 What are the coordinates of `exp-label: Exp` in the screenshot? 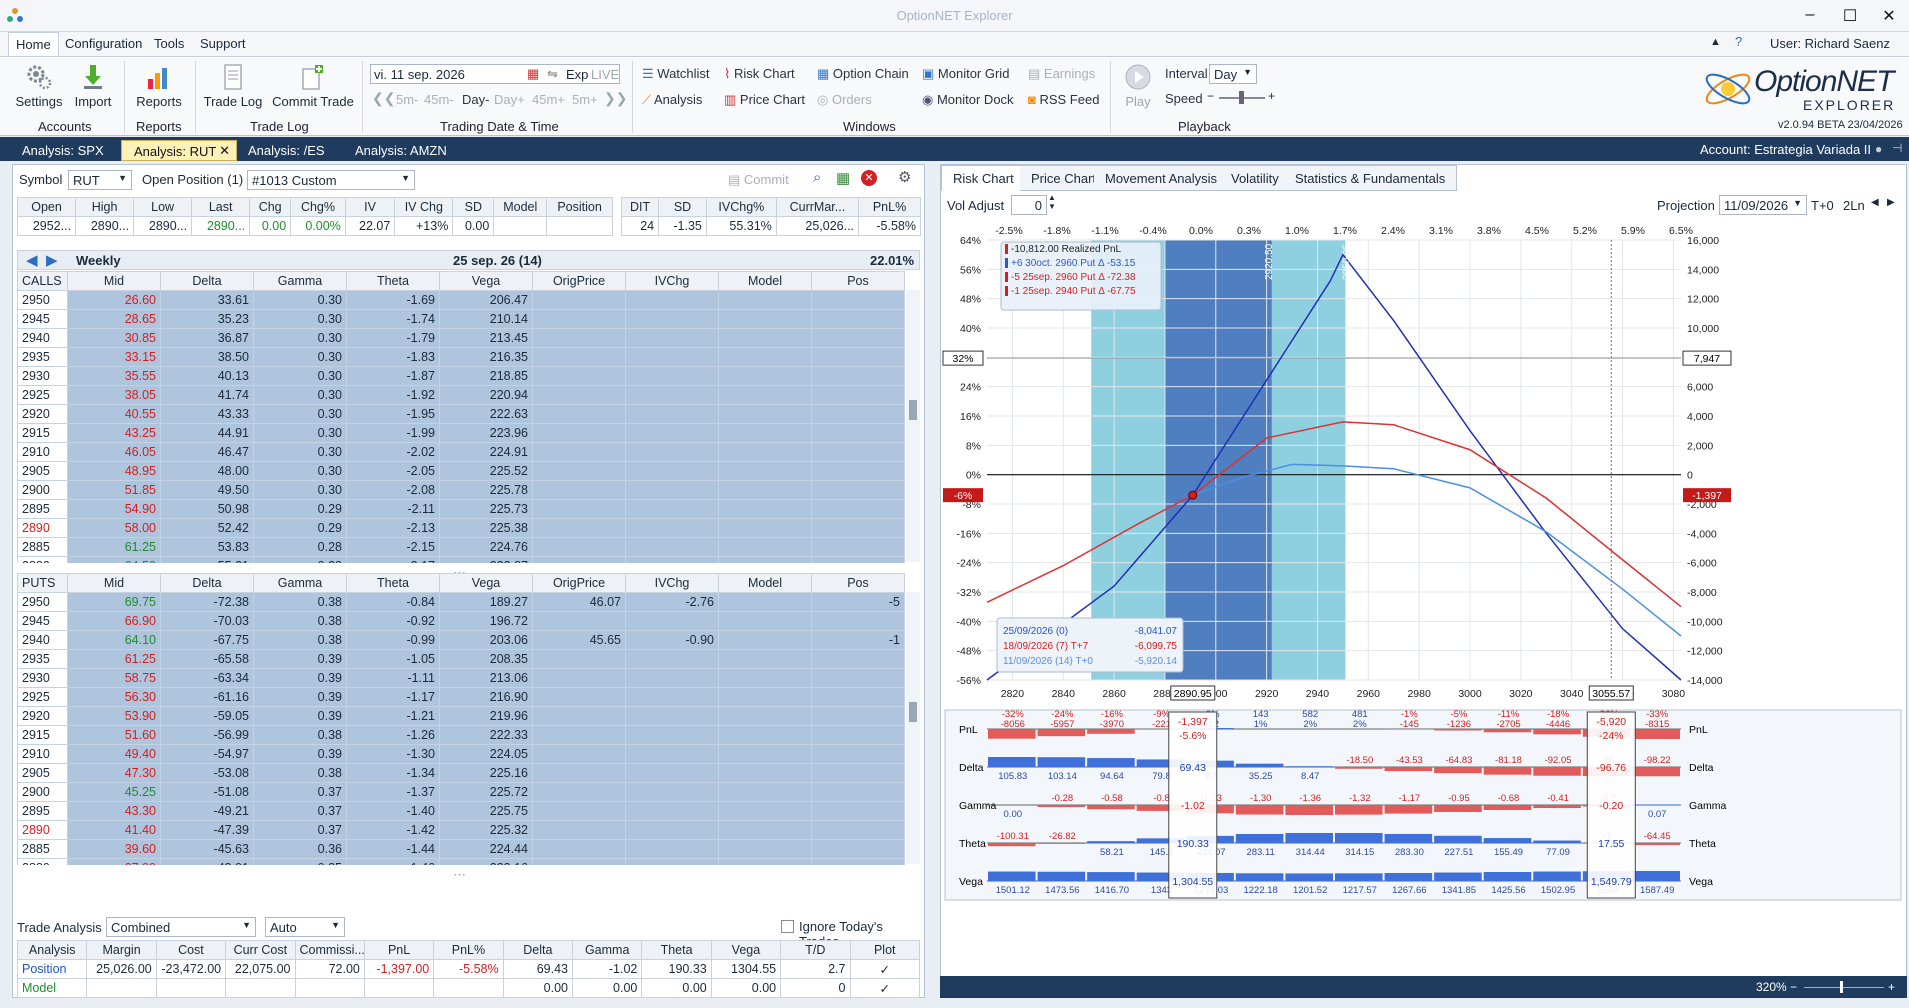 It's located at (577, 74).